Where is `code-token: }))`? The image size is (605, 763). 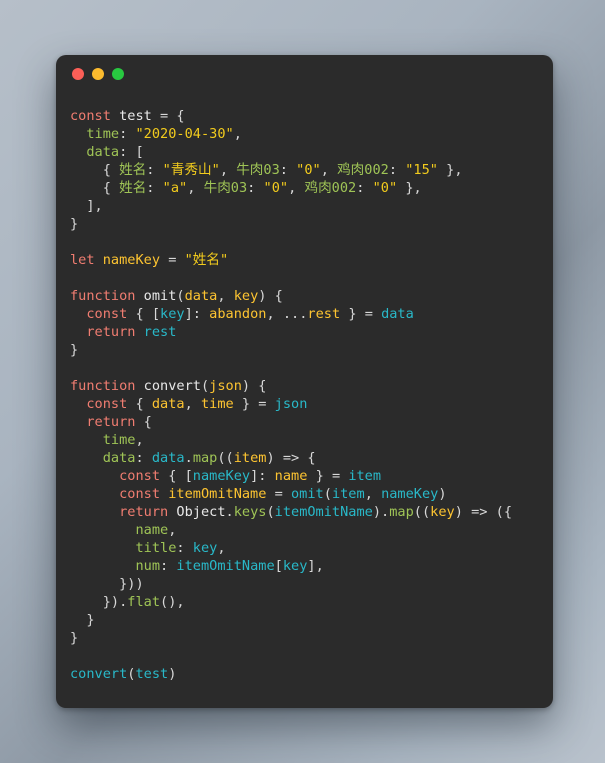
code-token: })) is located at coordinates (107, 584).